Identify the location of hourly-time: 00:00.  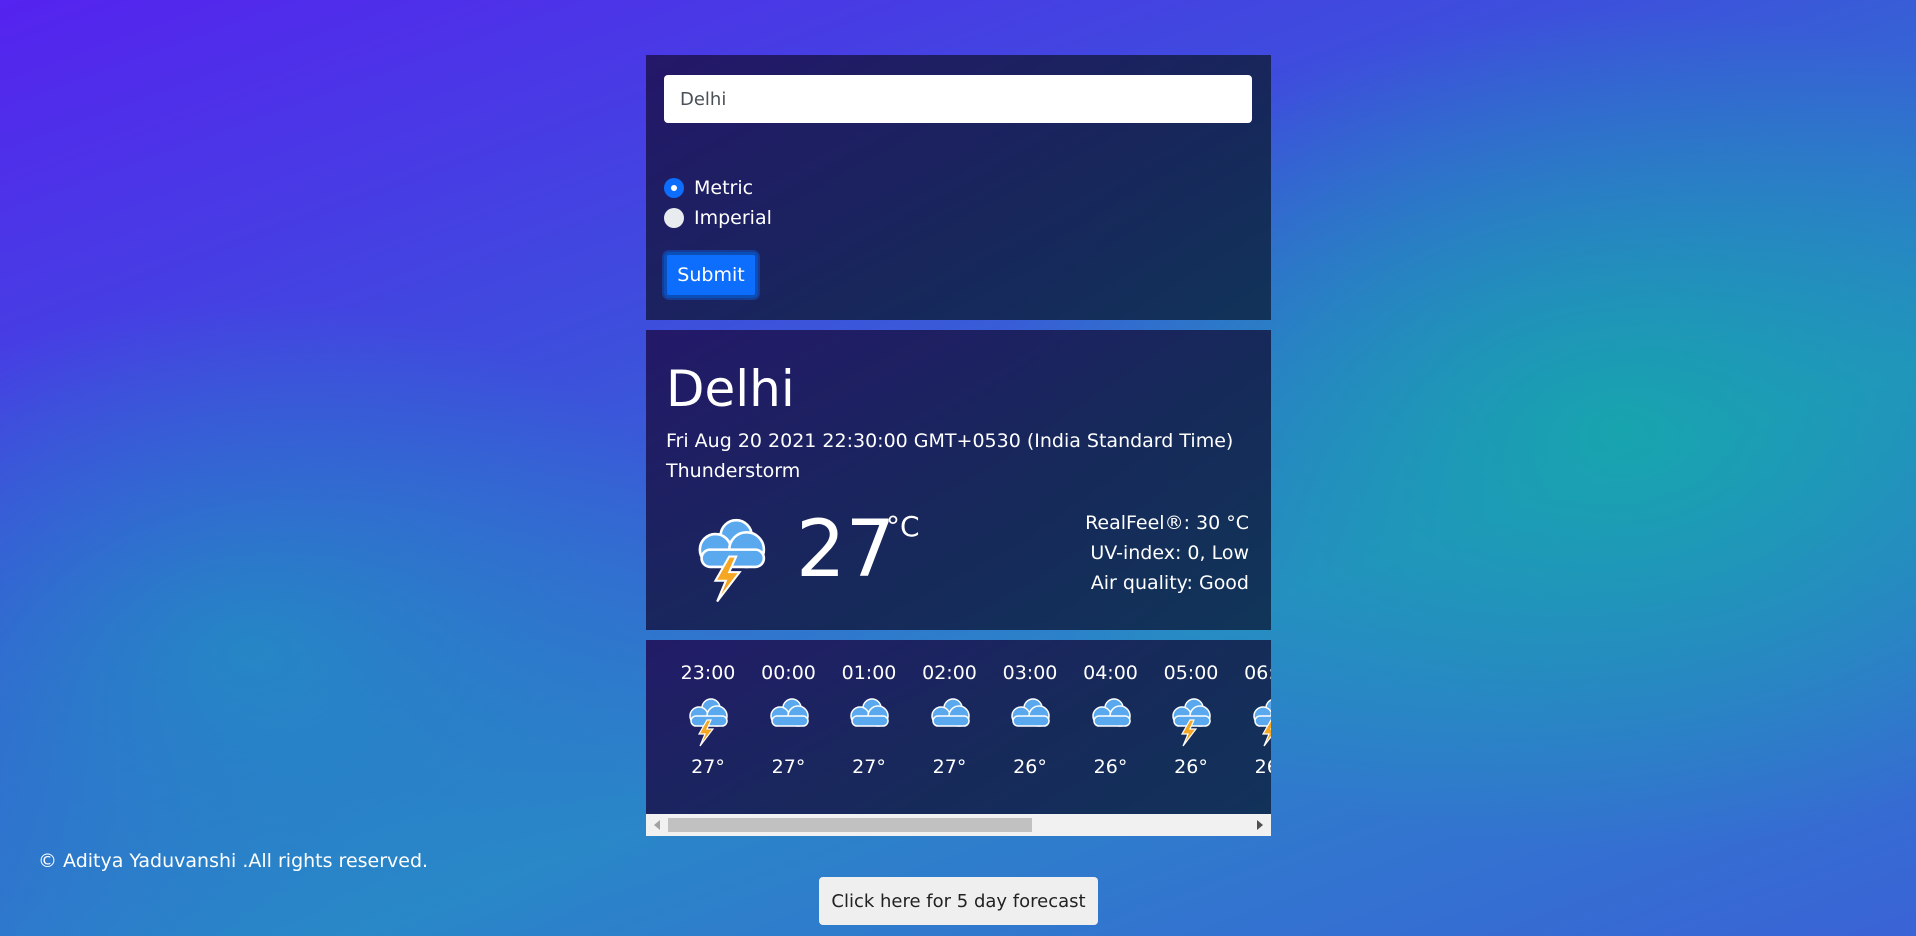
(788, 673).